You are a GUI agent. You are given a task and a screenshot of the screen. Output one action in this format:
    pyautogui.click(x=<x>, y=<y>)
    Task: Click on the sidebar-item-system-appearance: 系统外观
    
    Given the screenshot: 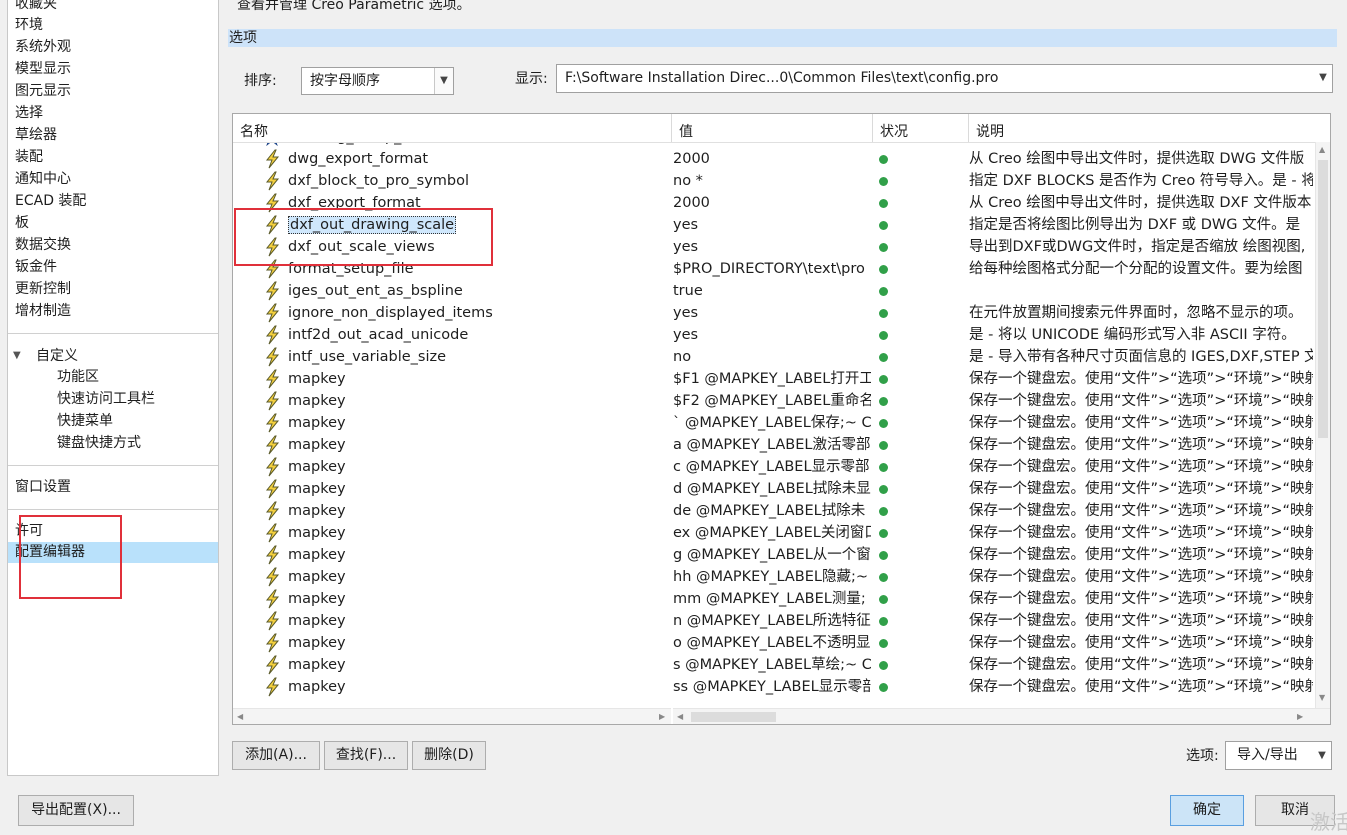 What is the action you would take?
    pyautogui.click(x=43, y=47)
    